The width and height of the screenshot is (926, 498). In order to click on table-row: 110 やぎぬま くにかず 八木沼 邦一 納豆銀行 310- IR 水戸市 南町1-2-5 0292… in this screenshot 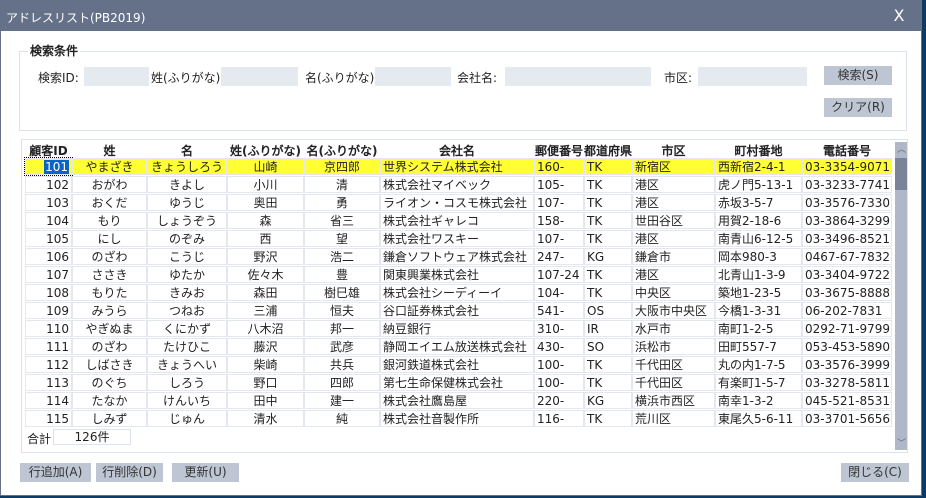, I will do `click(459, 329)`.